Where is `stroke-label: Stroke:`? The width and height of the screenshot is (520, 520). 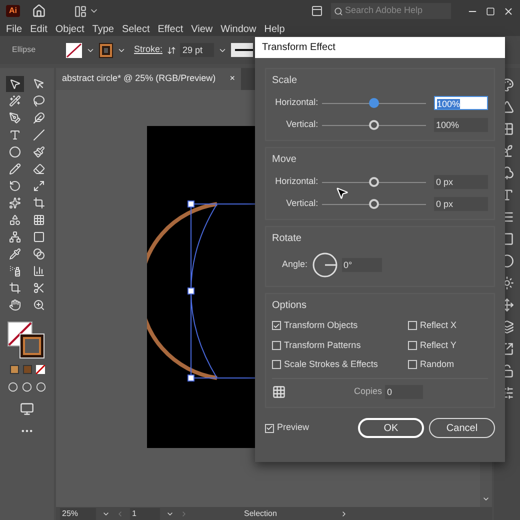
stroke-label: Stroke: is located at coordinates (148, 50).